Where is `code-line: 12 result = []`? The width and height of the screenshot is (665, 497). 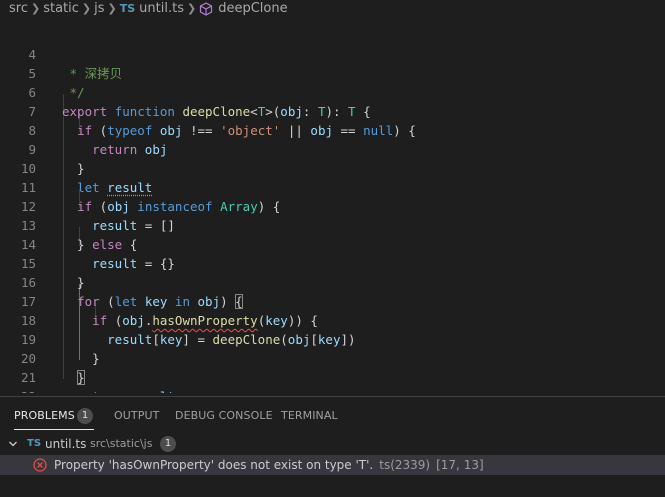
code-line: 12 result = [] is located at coordinates (332, 205).